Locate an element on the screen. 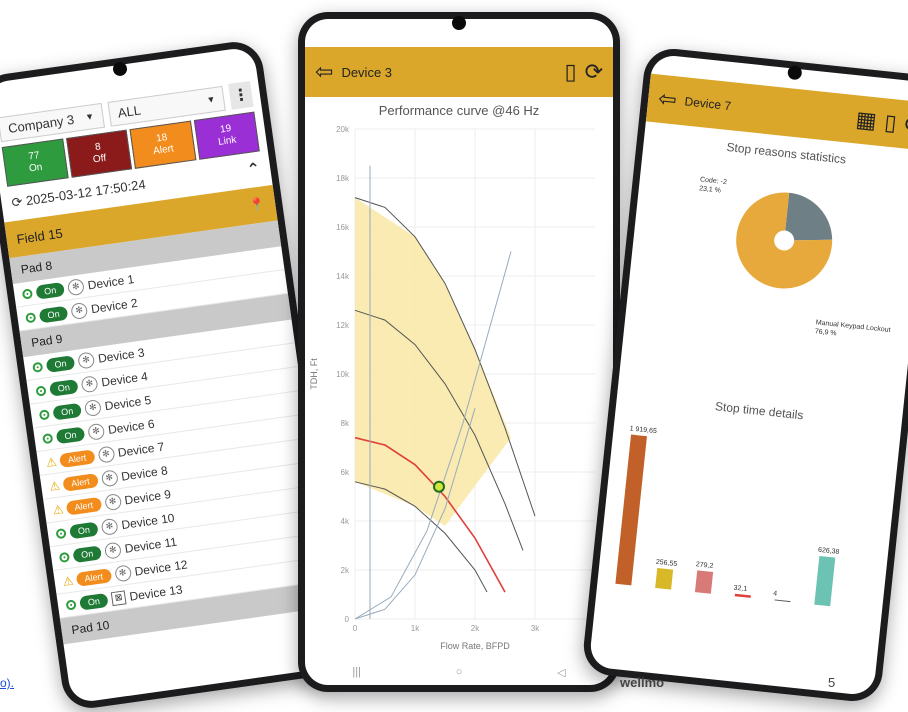 The height and width of the screenshot is (712, 908). collapse-icon: ⌃ is located at coordinates (254, 169).